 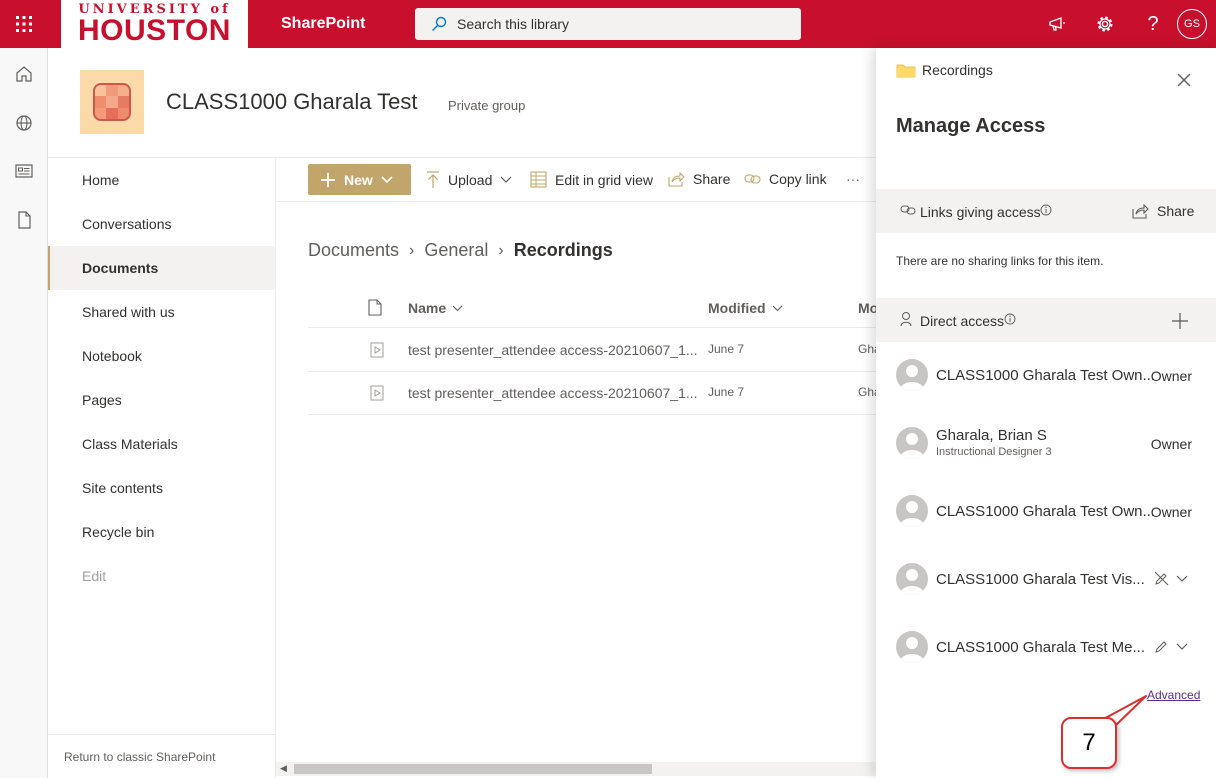 What do you see at coordinates (456, 250) in the screenshot?
I see `breadcrumb-general: General` at bounding box center [456, 250].